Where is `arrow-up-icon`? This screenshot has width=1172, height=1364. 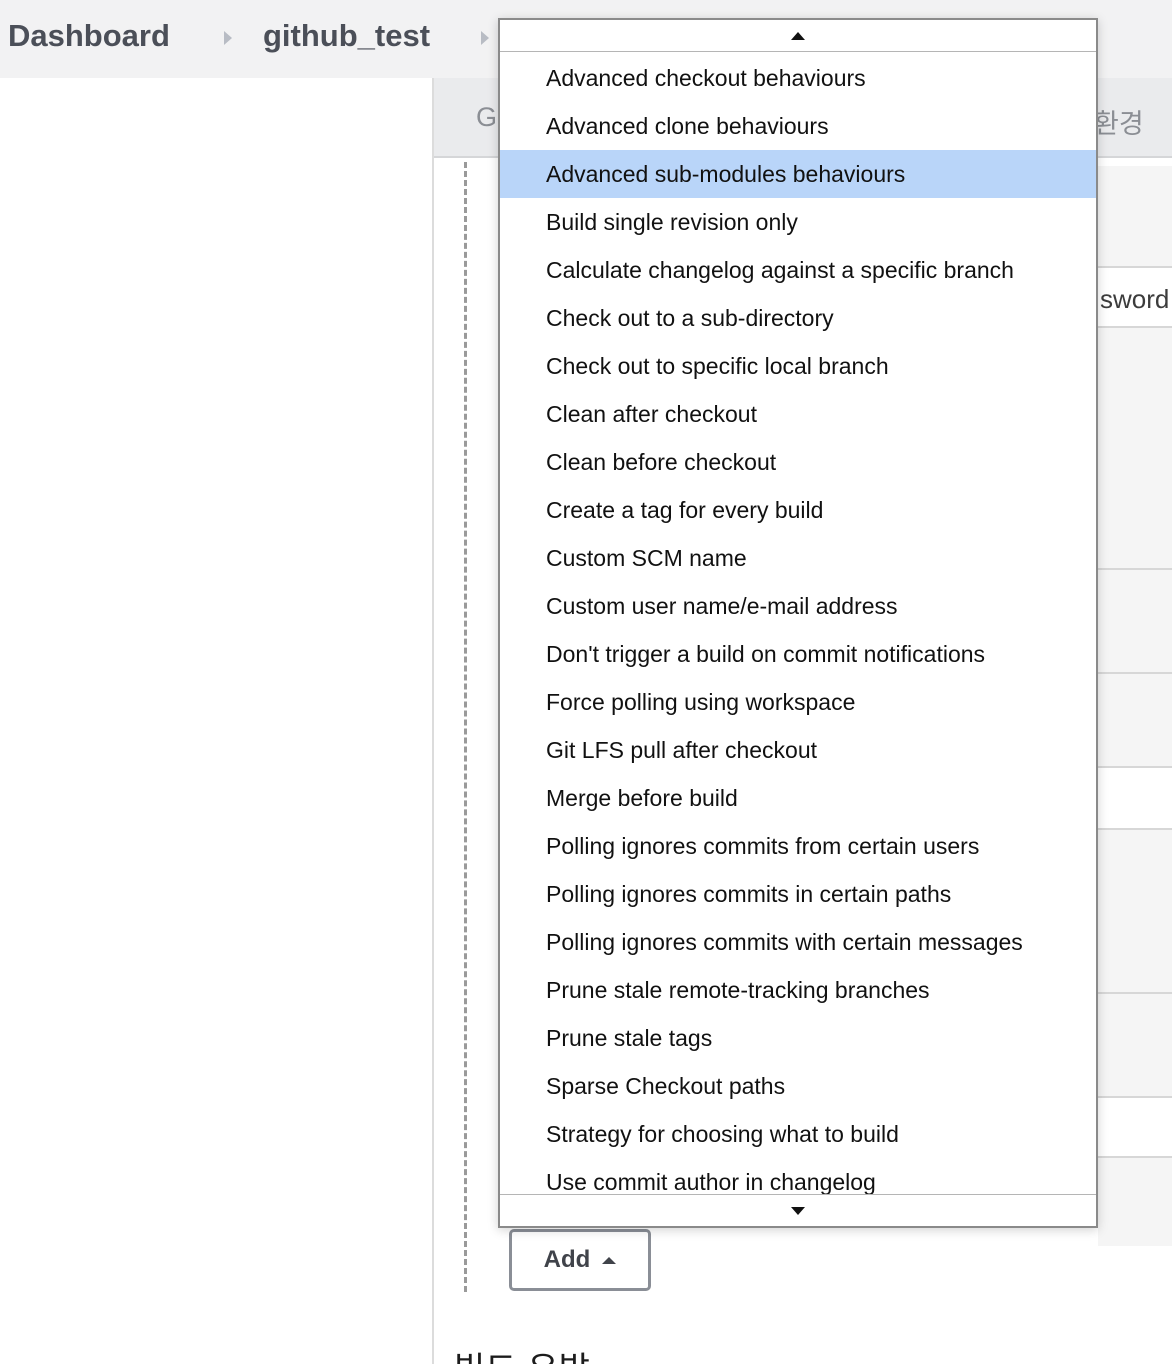 arrow-up-icon is located at coordinates (798, 36).